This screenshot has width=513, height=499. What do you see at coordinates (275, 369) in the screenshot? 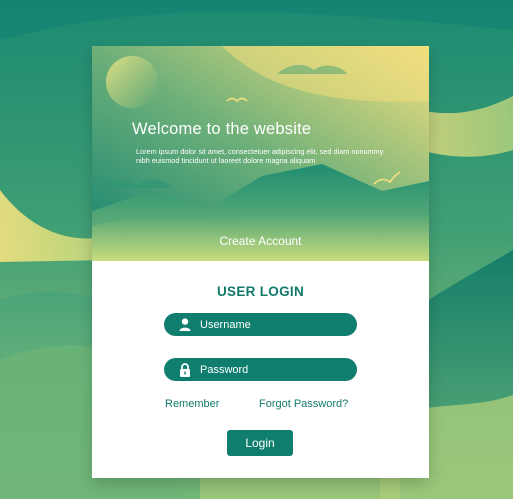
I see `password-input` at bounding box center [275, 369].